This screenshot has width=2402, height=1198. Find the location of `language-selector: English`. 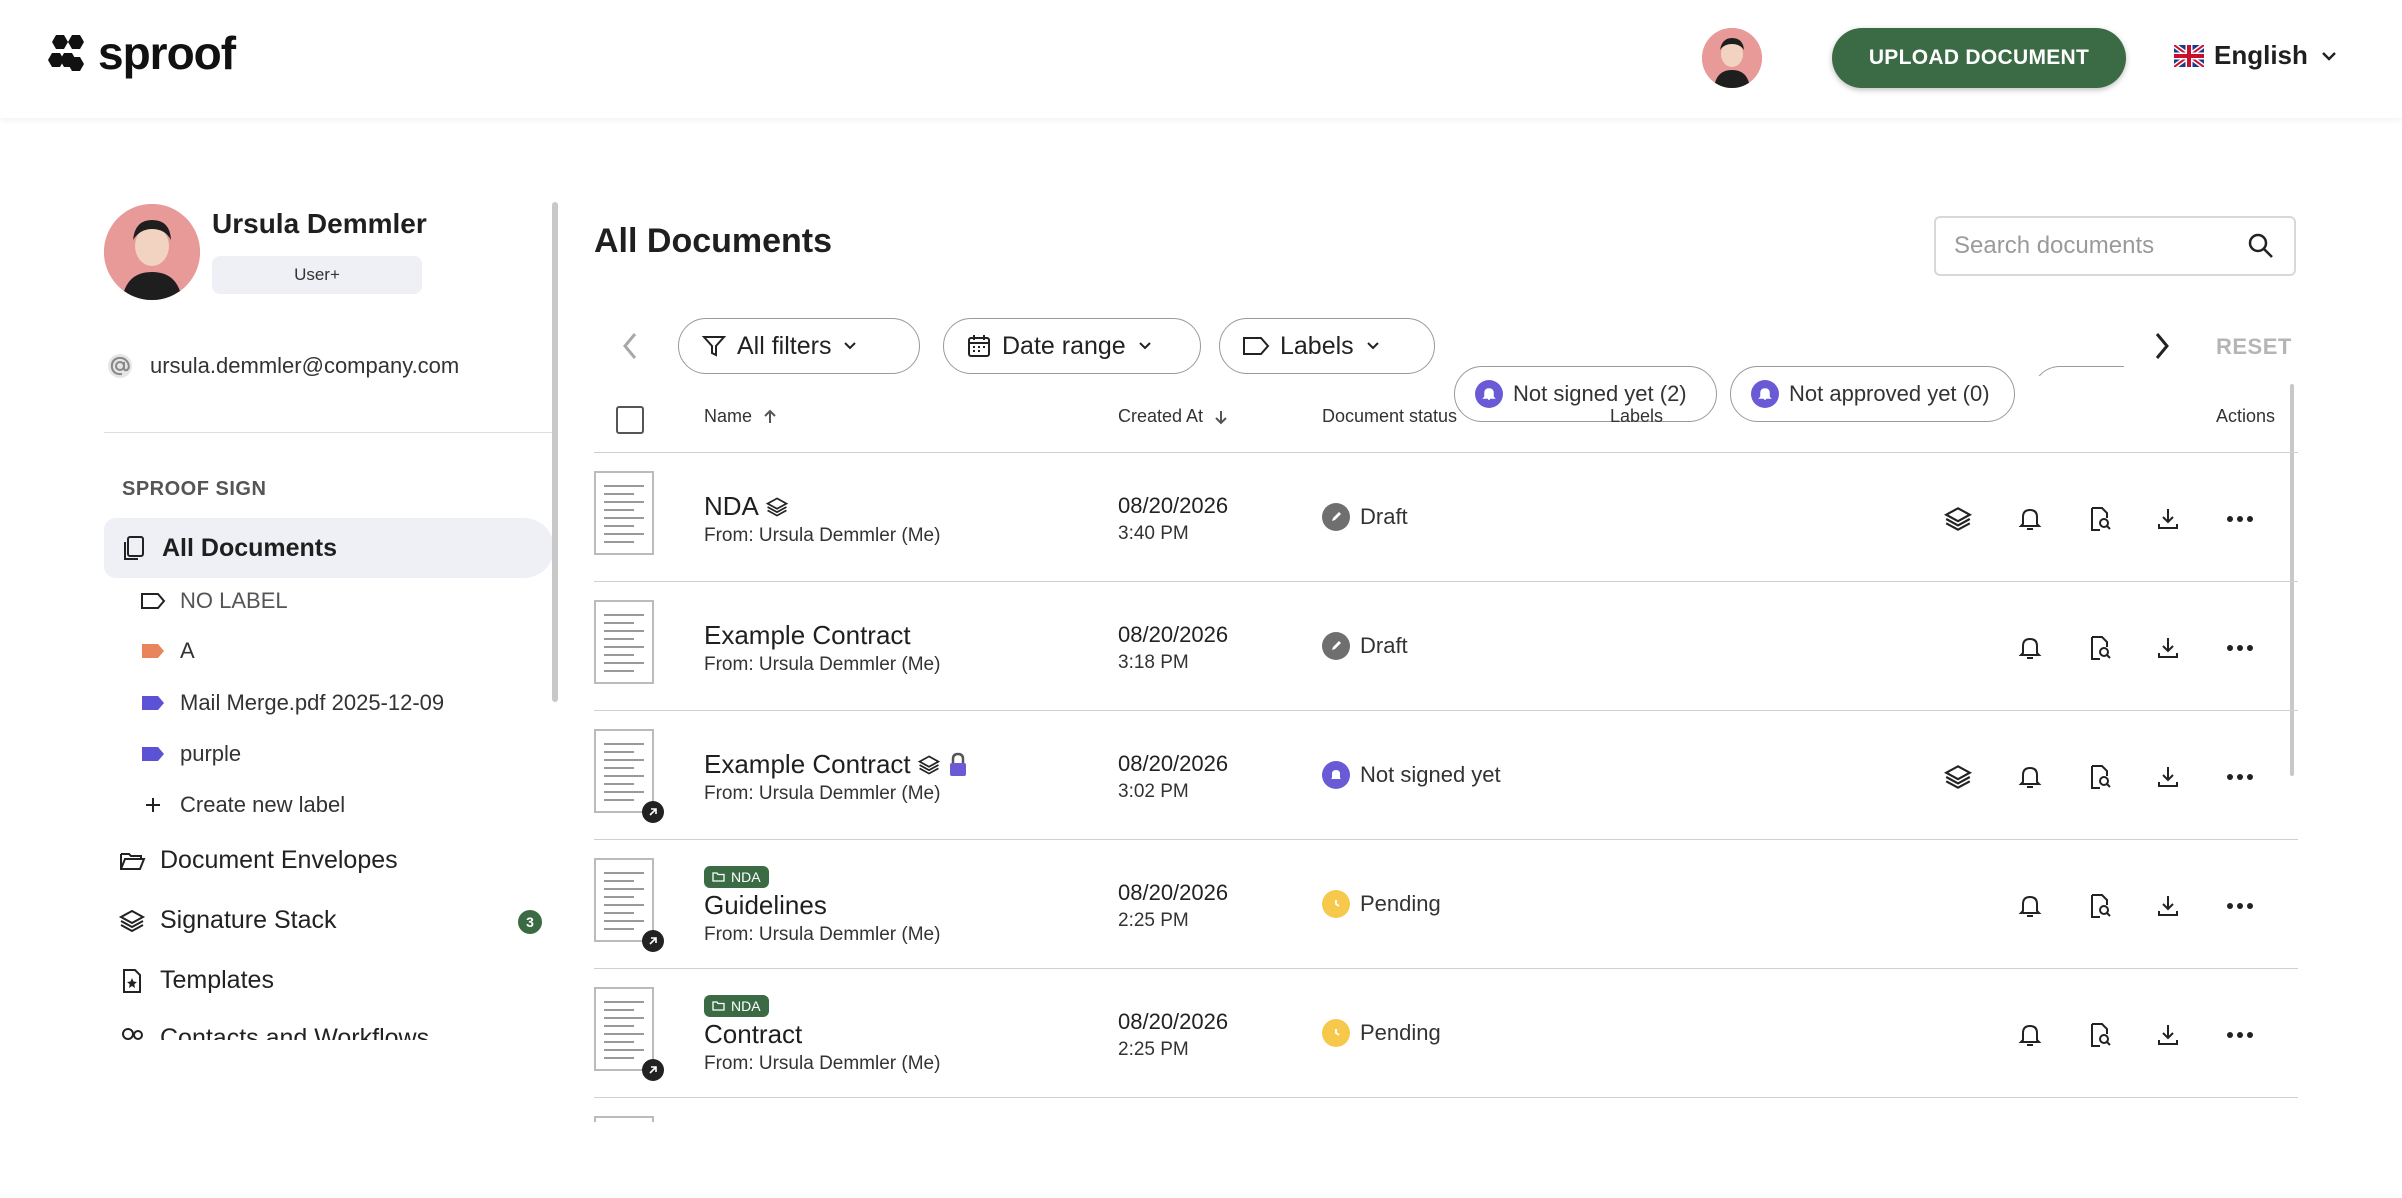

language-selector: English is located at coordinates (2257, 55).